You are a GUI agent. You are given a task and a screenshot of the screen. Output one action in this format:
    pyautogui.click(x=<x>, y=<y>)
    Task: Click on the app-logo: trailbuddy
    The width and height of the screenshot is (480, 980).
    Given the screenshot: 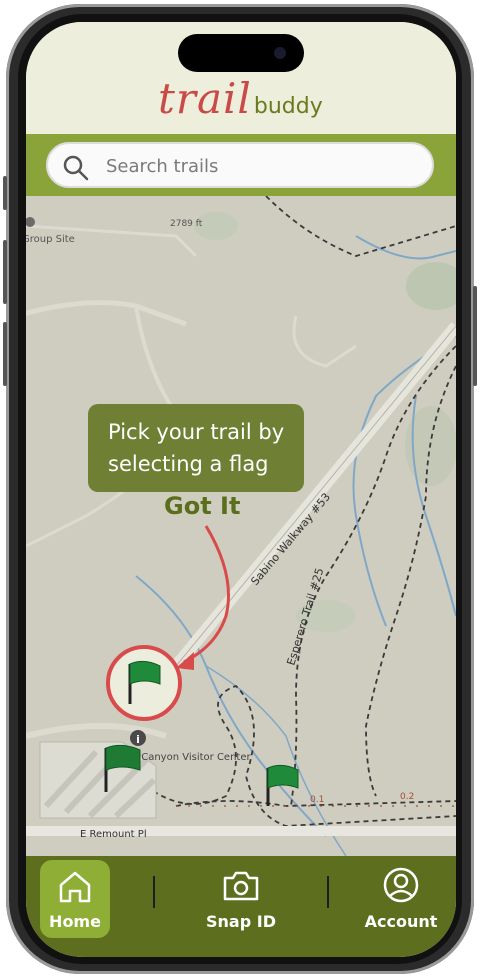 What is the action you would take?
    pyautogui.click(x=240, y=98)
    